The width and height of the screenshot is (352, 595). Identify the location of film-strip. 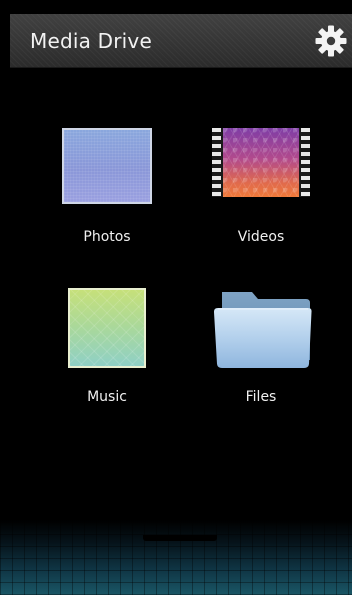
(261, 162).